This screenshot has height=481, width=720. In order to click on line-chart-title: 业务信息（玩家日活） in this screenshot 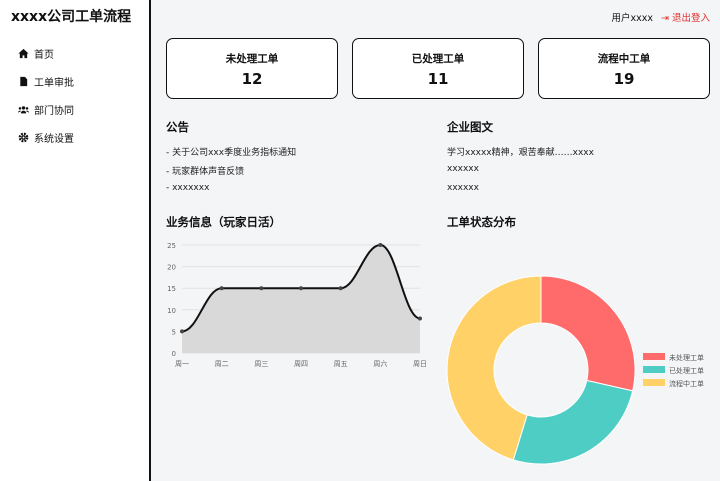, I will do `click(223, 222)`.